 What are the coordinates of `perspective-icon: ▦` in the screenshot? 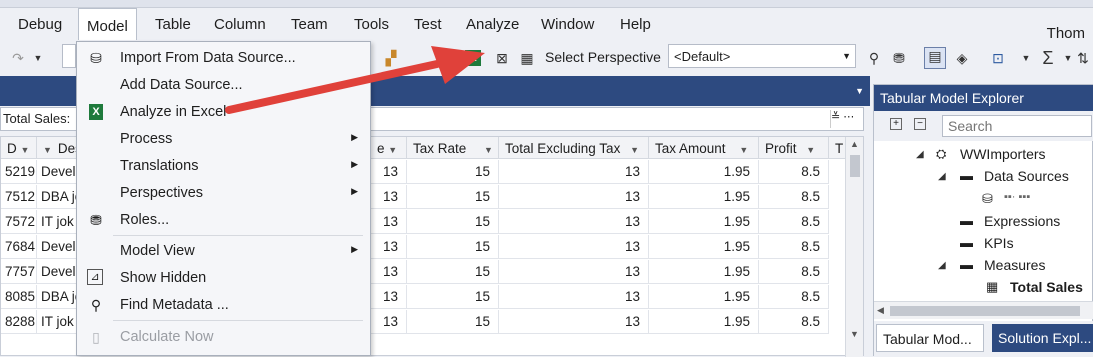 It's located at (527, 58).